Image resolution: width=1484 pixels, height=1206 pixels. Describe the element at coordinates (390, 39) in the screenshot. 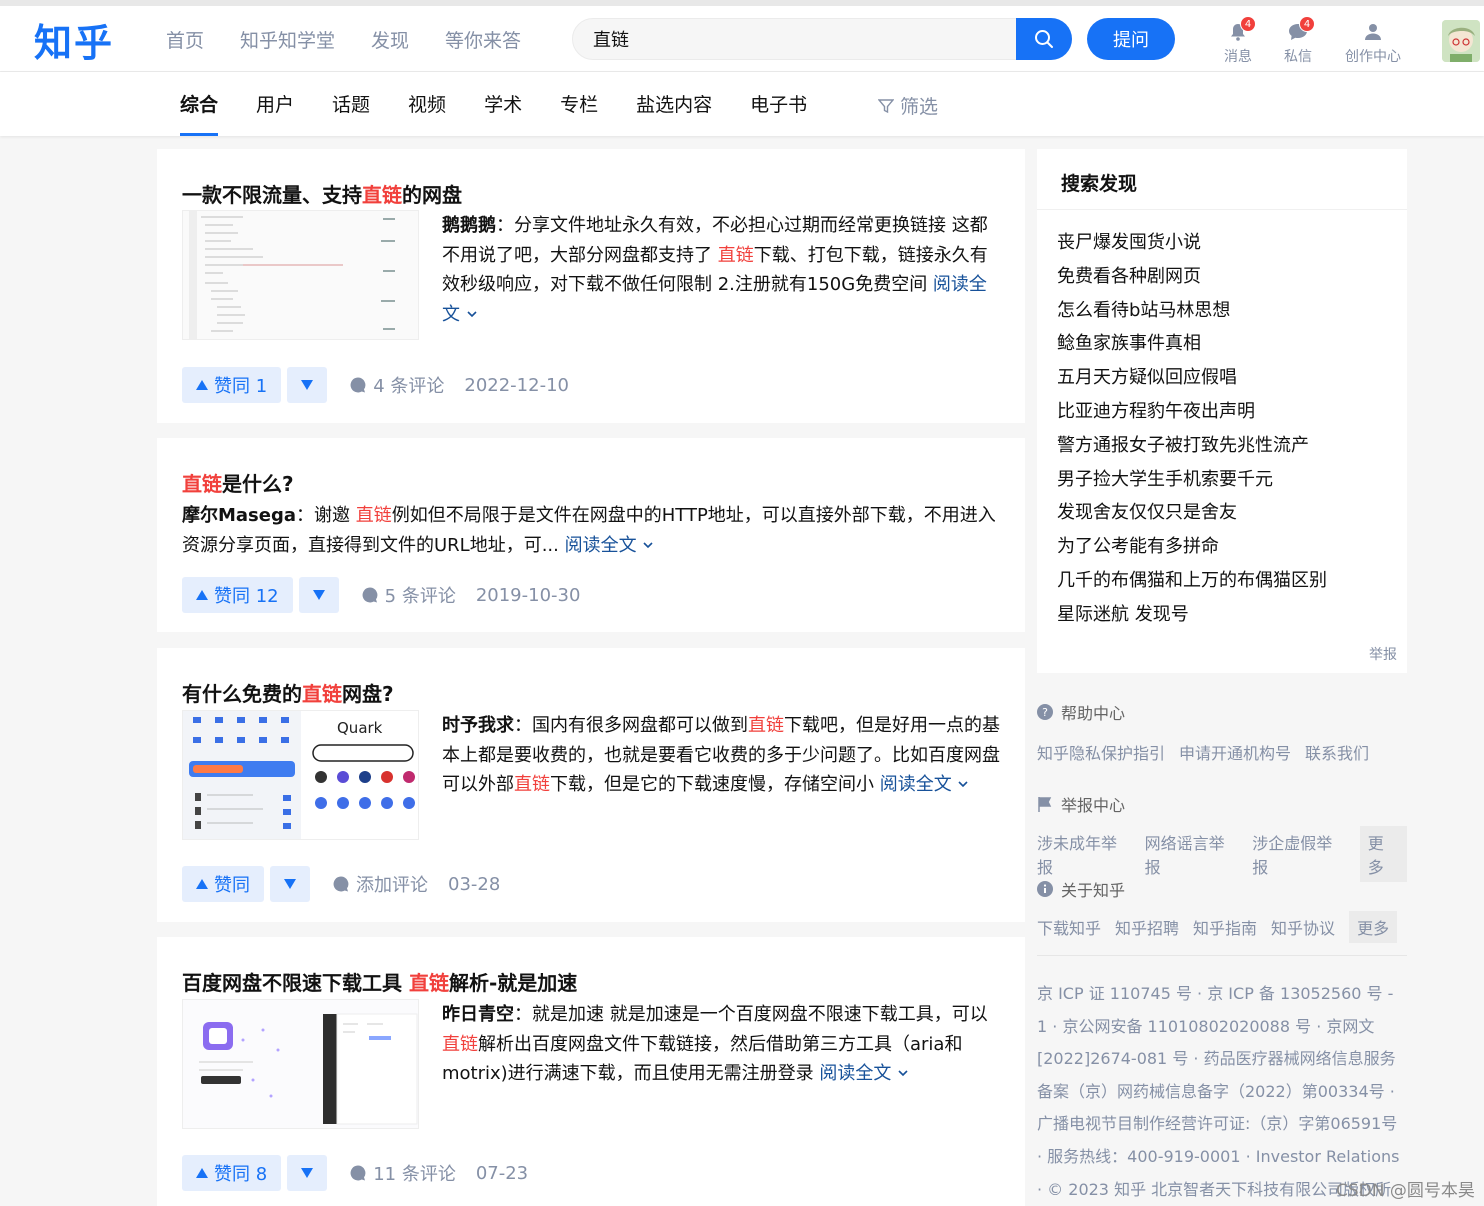

I see `nav-discover: 发现` at that location.